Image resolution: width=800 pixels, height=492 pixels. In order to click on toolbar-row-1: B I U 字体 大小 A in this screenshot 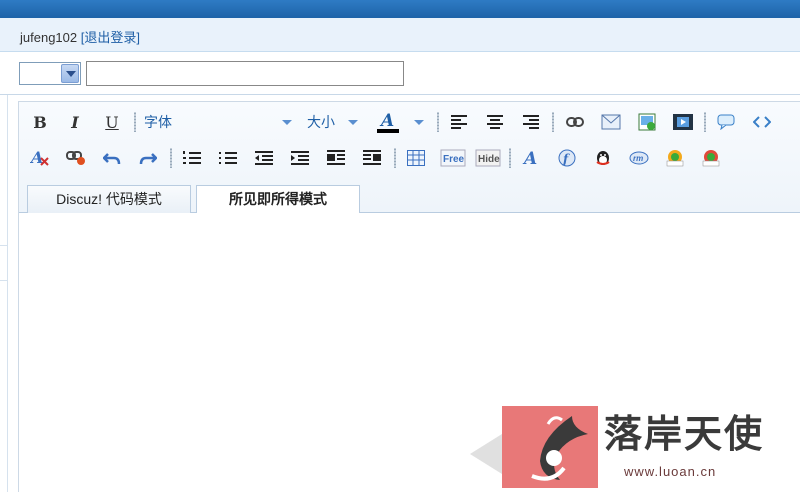, I will do `click(409, 122)`.